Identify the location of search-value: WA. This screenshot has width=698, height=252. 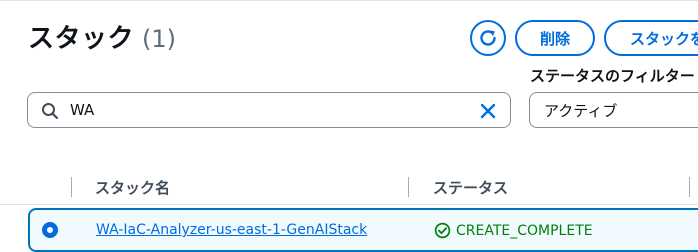
(82, 110).